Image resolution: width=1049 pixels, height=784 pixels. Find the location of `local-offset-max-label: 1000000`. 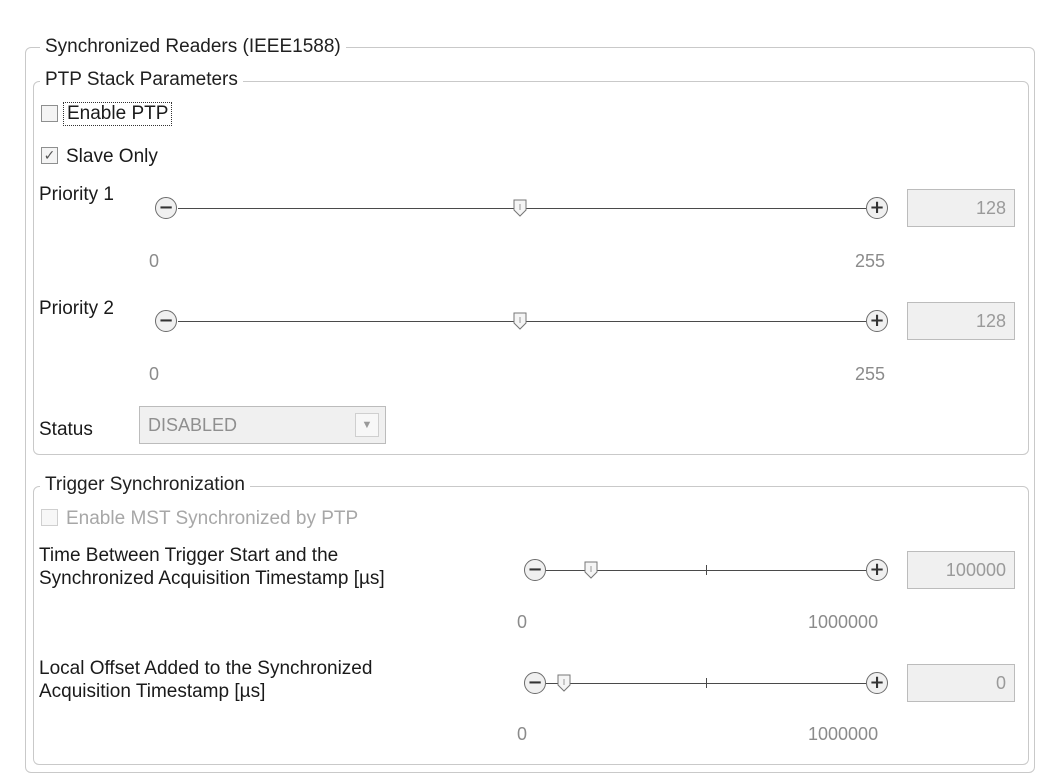

local-offset-max-label: 1000000 is located at coordinates (843, 734).